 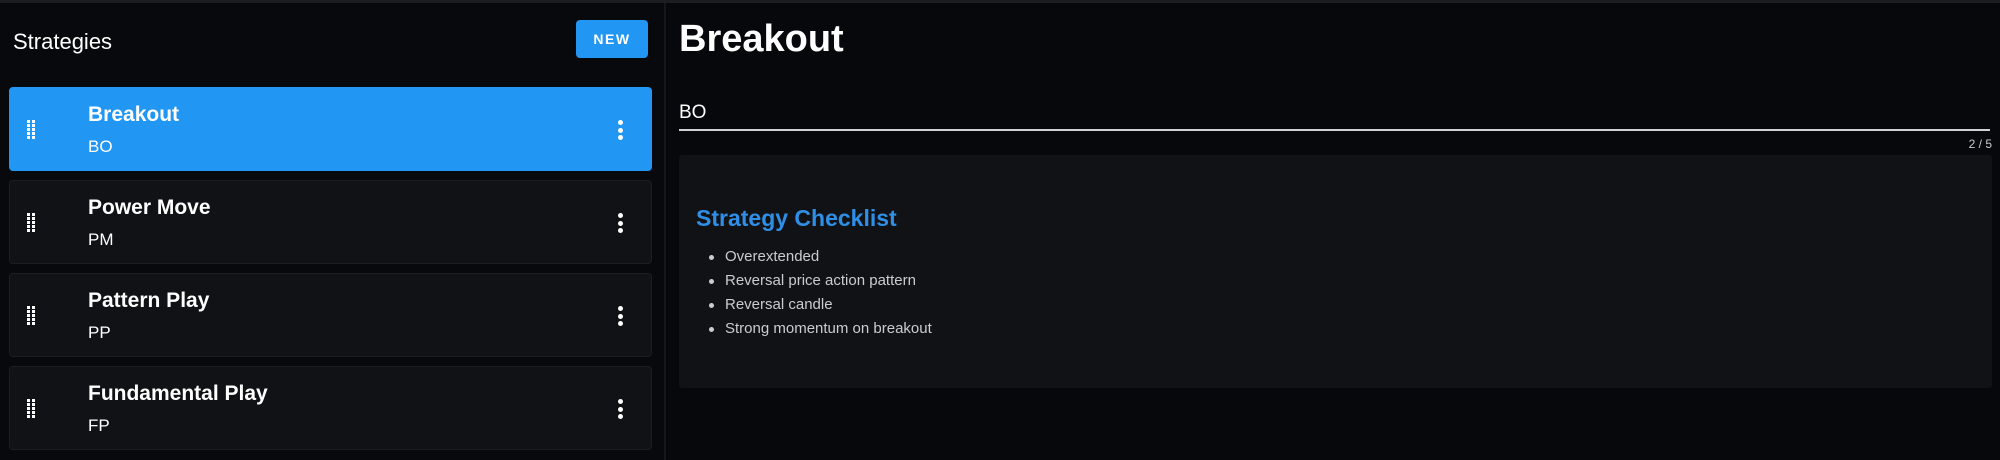 What do you see at coordinates (796, 218) in the screenshot?
I see `checklist-title: Strategy Checklist` at bounding box center [796, 218].